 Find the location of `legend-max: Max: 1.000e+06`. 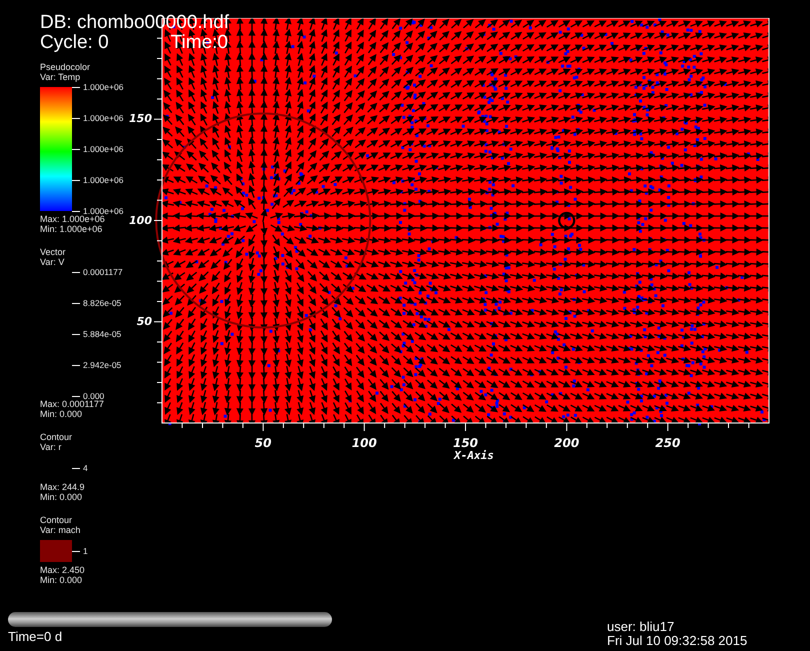

legend-max: Max: 1.000e+06 is located at coordinates (72, 219).